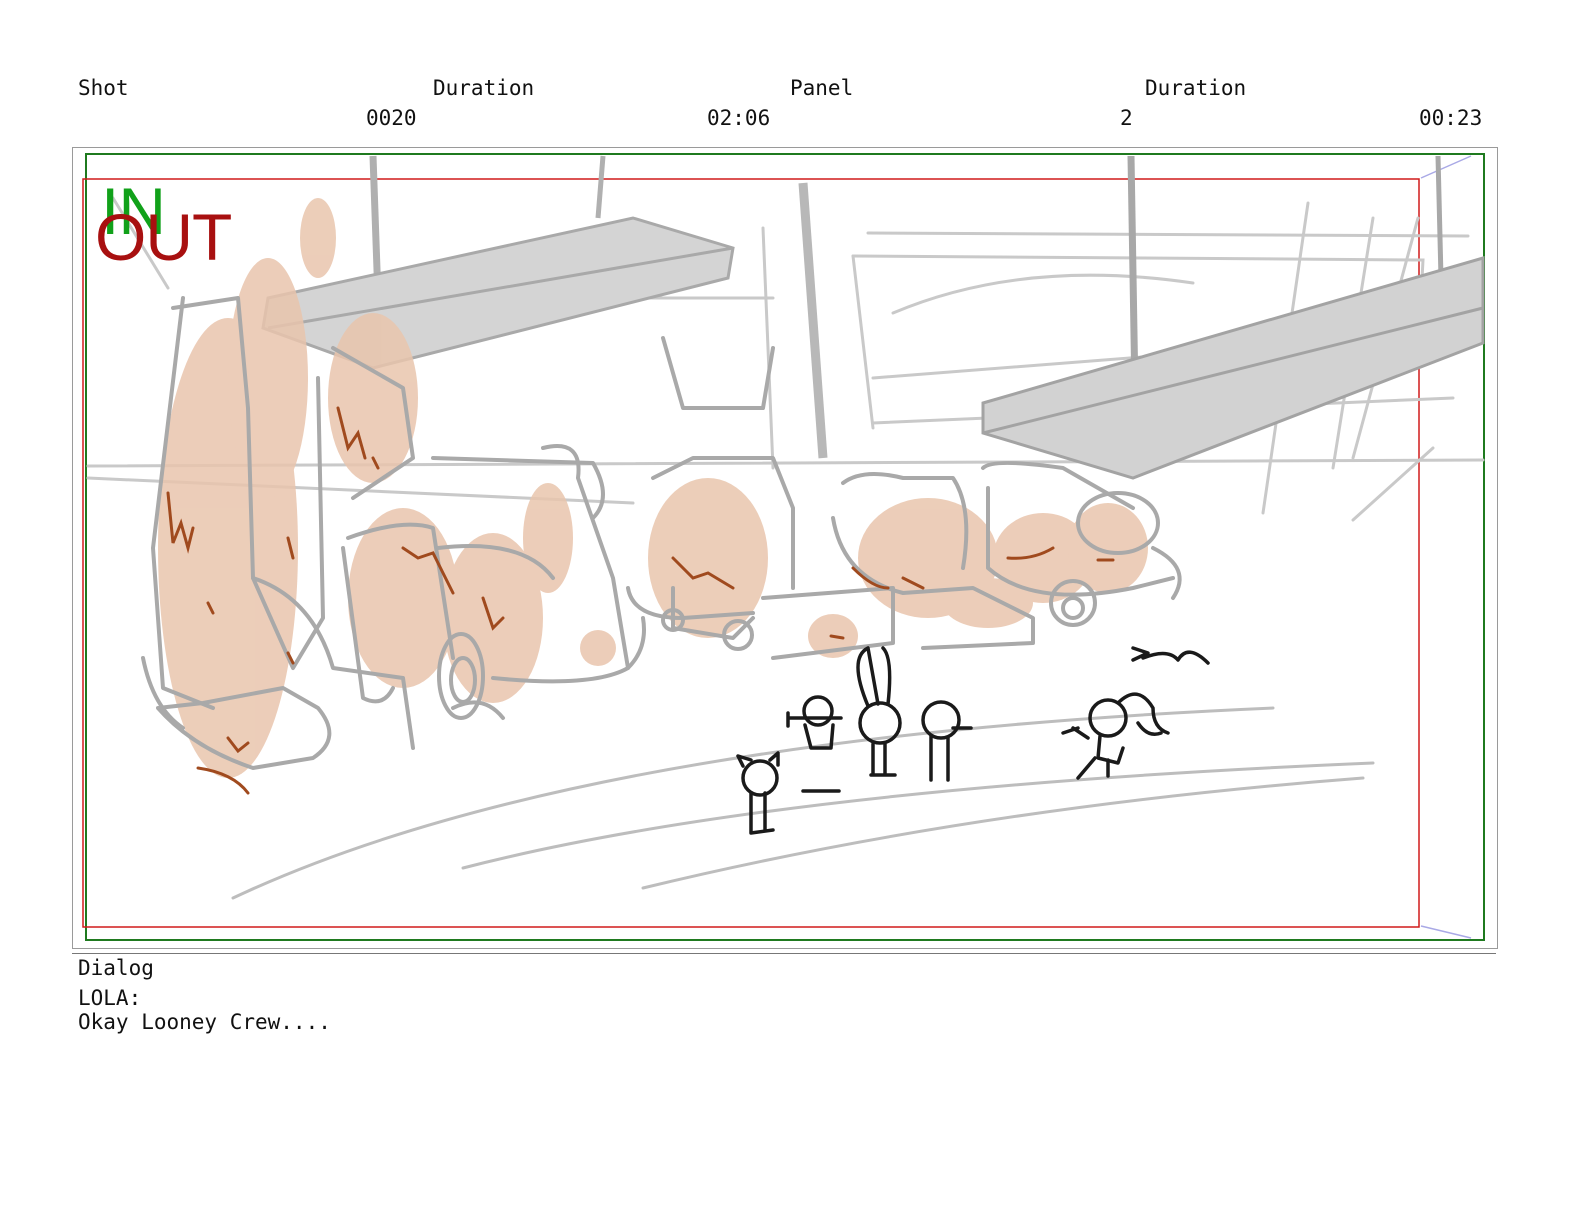 This screenshot has height=1224, width=1584. Describe the element at coordinates (739, 118) in the screenshot. I see `shot-duration-value: 02:06` at that location.